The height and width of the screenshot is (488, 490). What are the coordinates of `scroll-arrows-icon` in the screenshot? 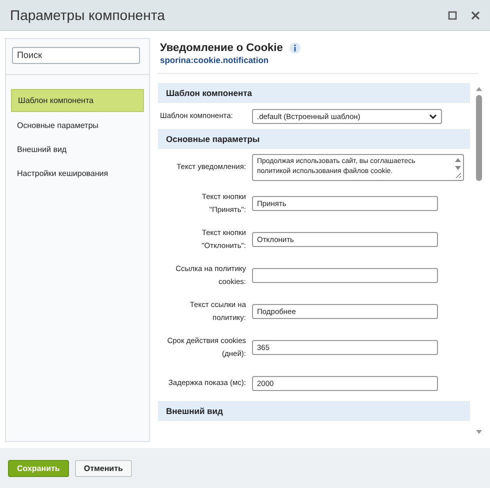 It's located at (458, 167).